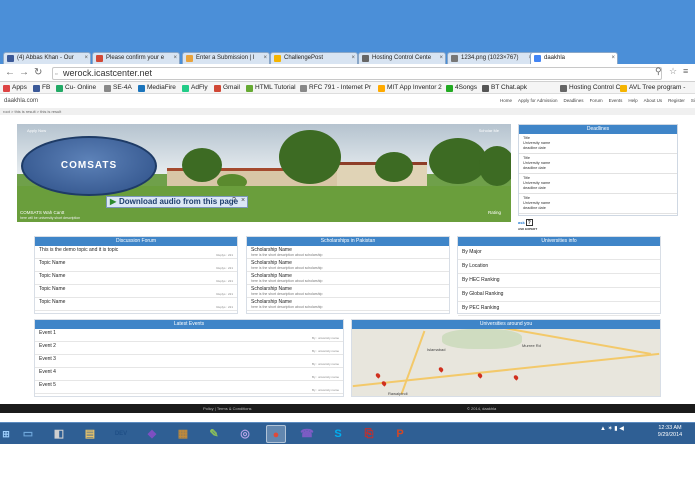  I want to click on event-row: Event 4 By : university name, so click(189, 374).